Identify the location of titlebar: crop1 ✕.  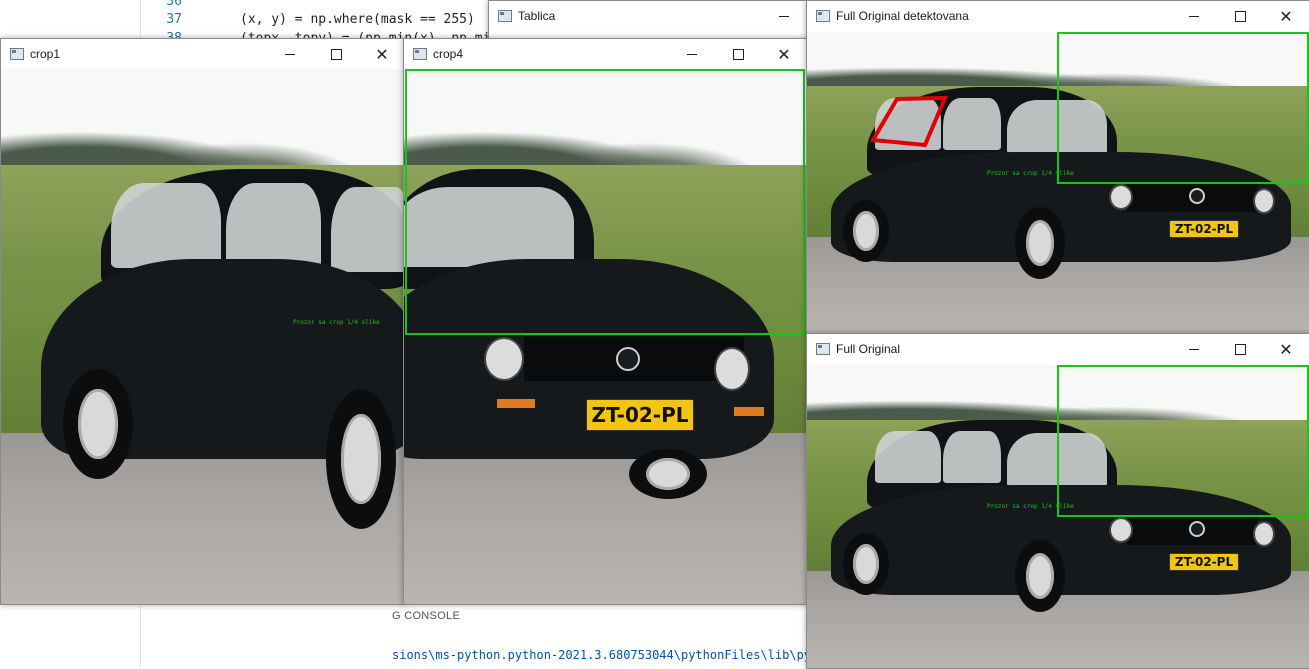
(203, 54).